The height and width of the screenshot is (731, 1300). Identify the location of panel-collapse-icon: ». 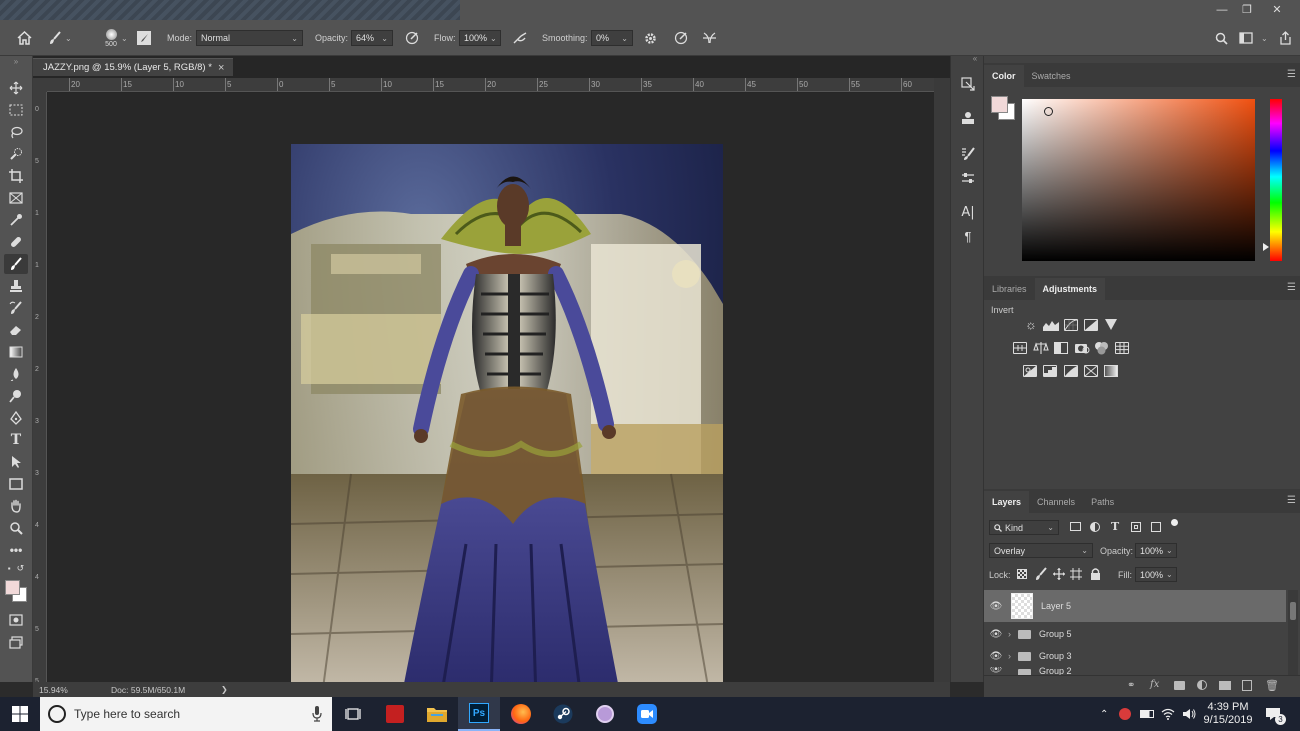
(16, 61).